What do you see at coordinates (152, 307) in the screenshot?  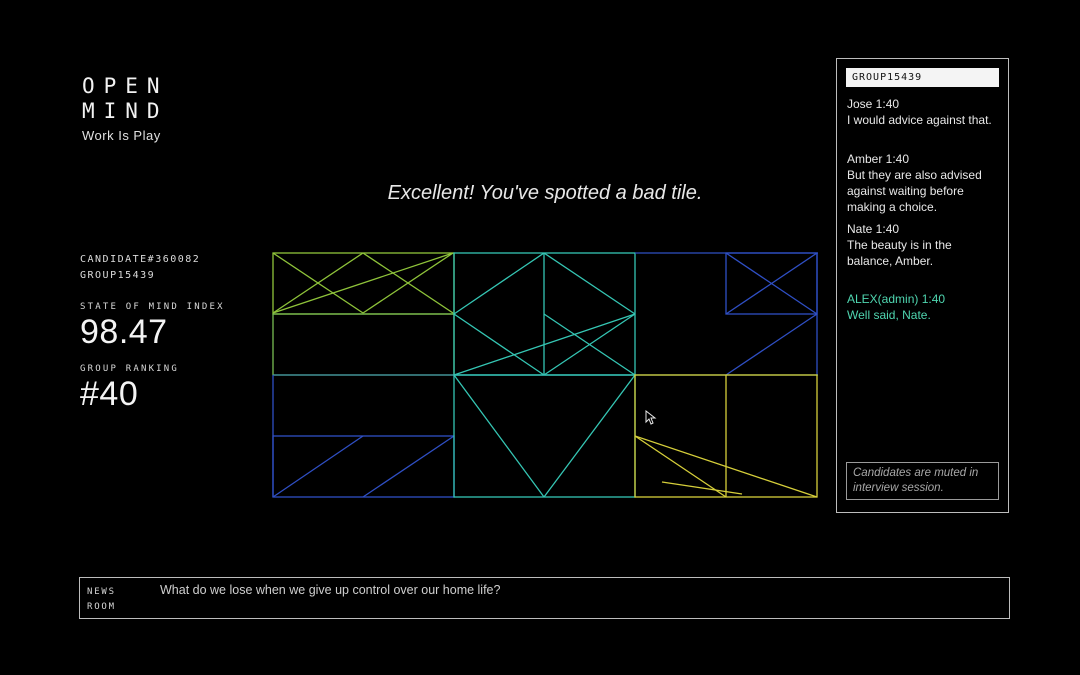 I see `state-of-mind-label: STATE OF MIND INDEX` at bounding box center [152, 307].